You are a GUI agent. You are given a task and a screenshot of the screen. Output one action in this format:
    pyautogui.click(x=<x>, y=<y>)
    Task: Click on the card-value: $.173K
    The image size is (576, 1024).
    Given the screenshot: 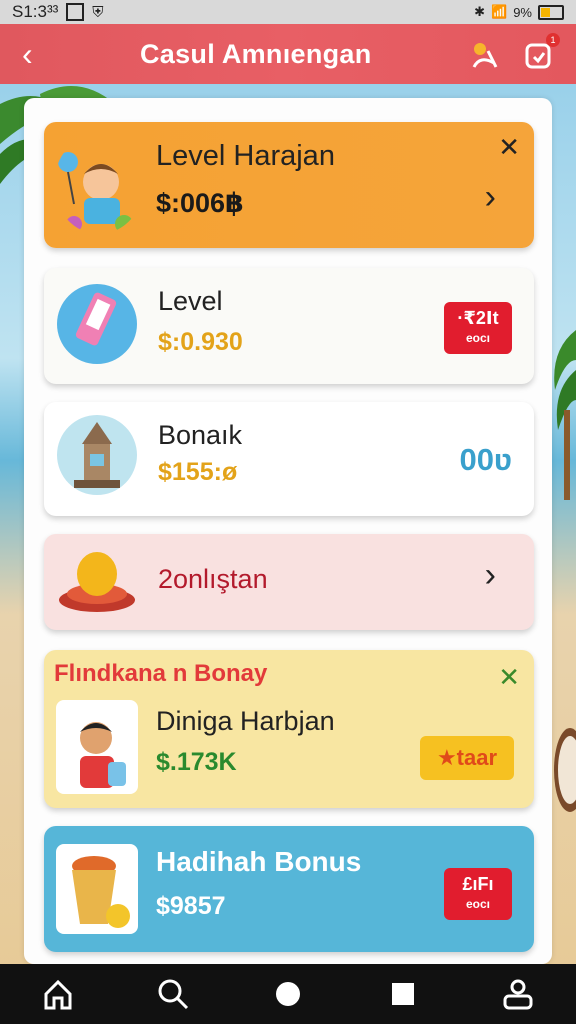 What is the action you would take?
    pyautogui.click(x=196, y=762)
    